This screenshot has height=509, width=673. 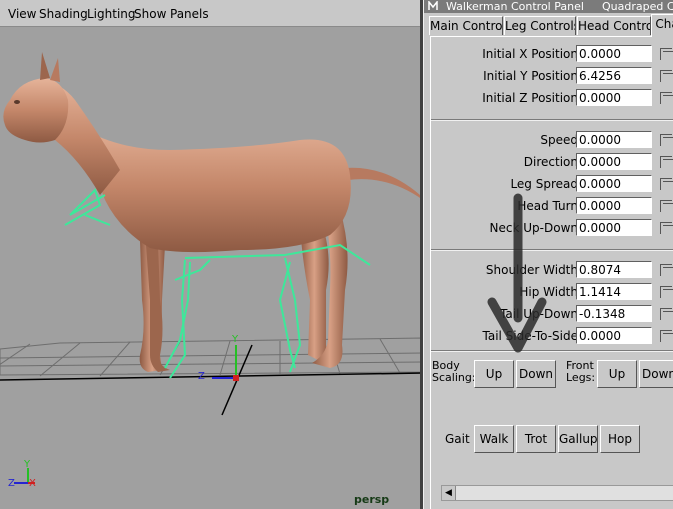 What do you see at coordinates (494, 439) in the screenshot?
I see `gait-walk-button: Walk` at bounding box center [494, 439].